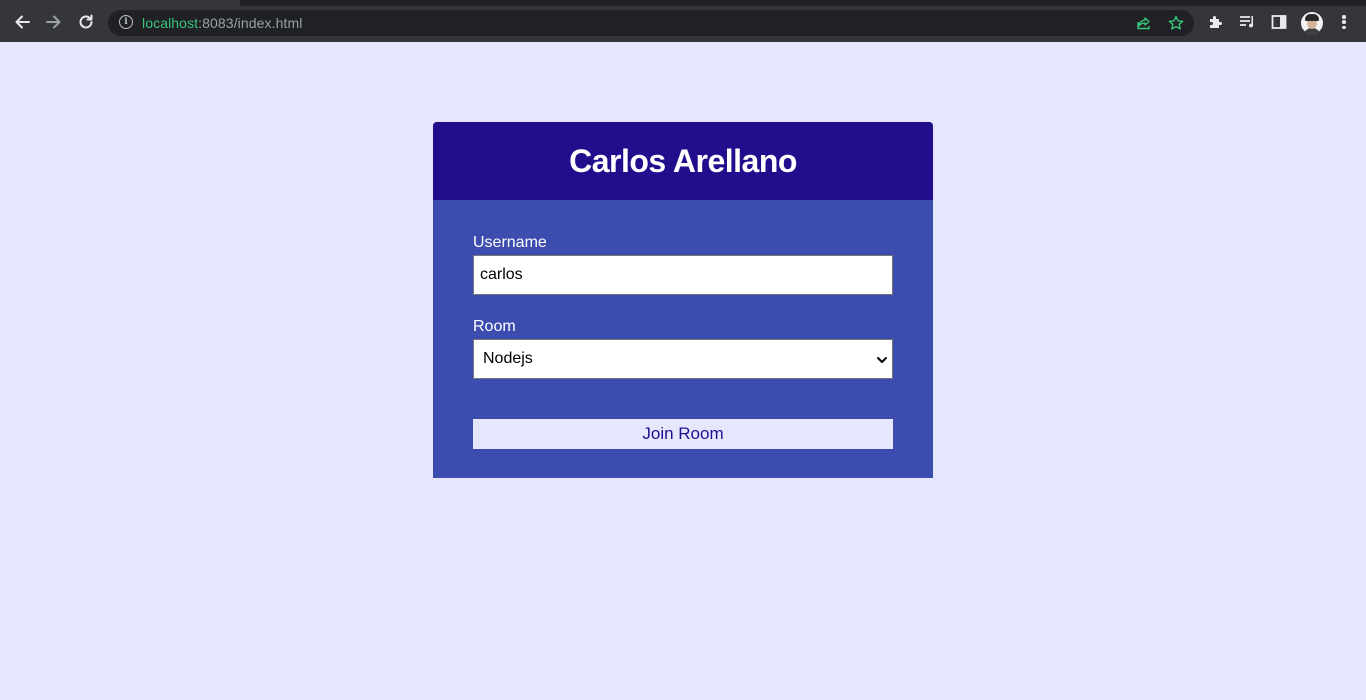  What do you see at coordinates (1176, 23) in the screenshot?
I see `bookmark-star-icon` at bounding box center [1176, 23].